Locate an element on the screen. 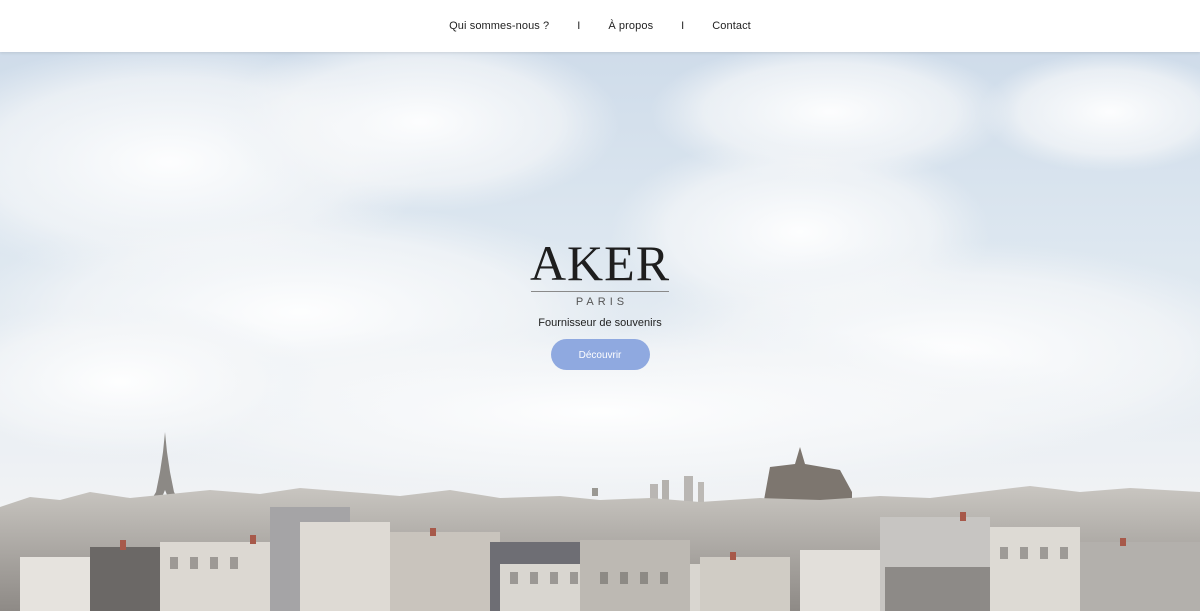 The image size is (1200, 611). top-navigation: Qui sommes-nous ? I À propos I Contact is located at coordinates (600, 26).